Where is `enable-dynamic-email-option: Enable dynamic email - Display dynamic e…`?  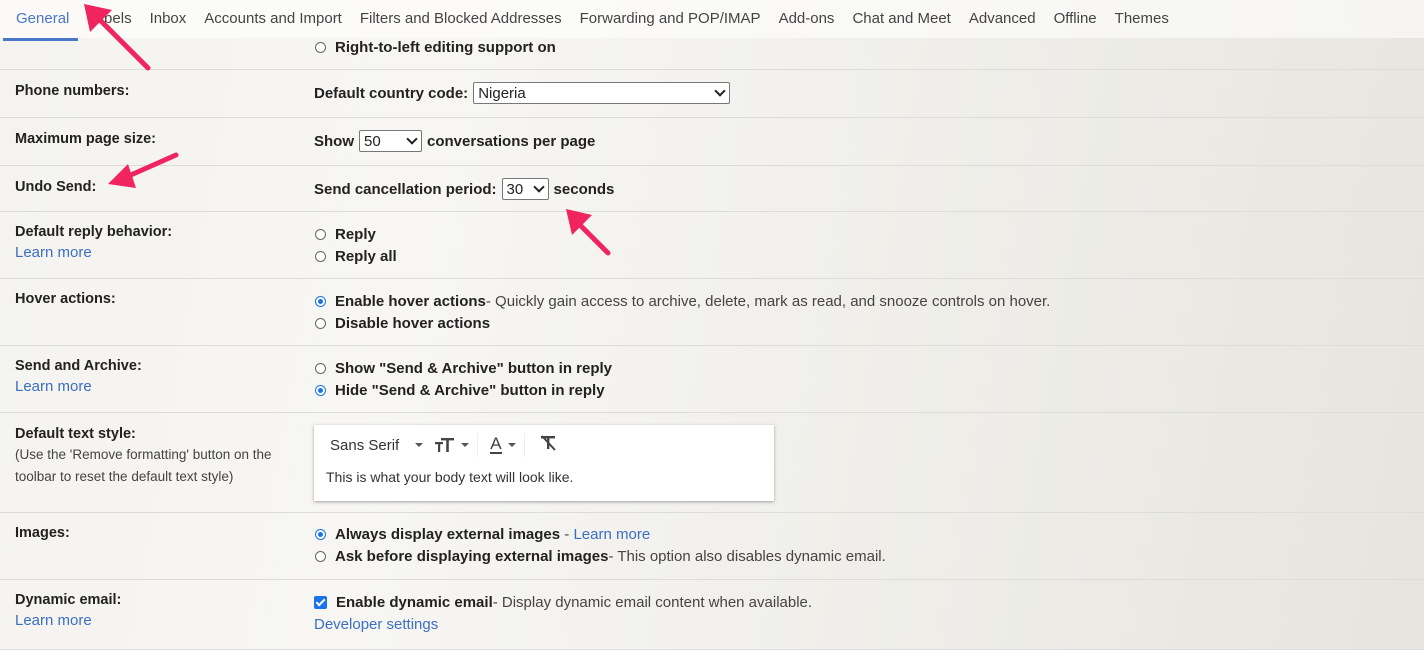
enable-dynamic-email-option: Enable dynamic email - Display dynamic e… is located at coordinates (563, 602).